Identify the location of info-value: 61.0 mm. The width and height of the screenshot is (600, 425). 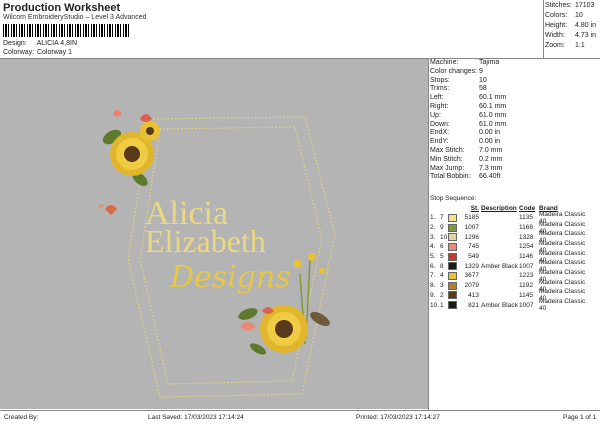
(493, 124).